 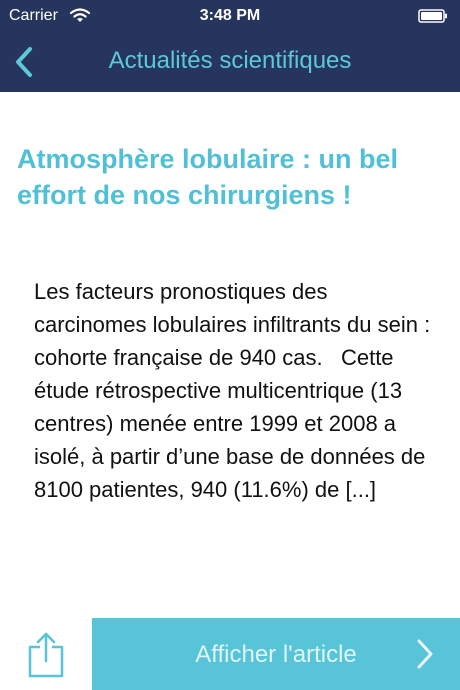 What do you see at coordinates (432, 16) in the screenshot?
I see `battery-icon` at bounding box center [432, 16].